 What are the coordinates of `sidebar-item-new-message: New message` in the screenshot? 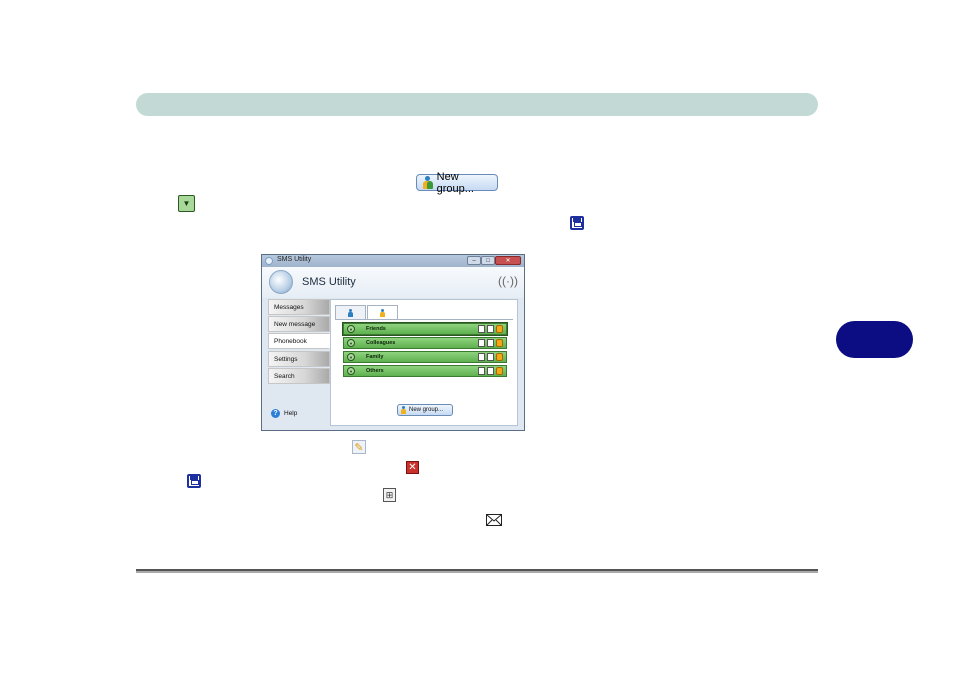 It's located at (299, 324).